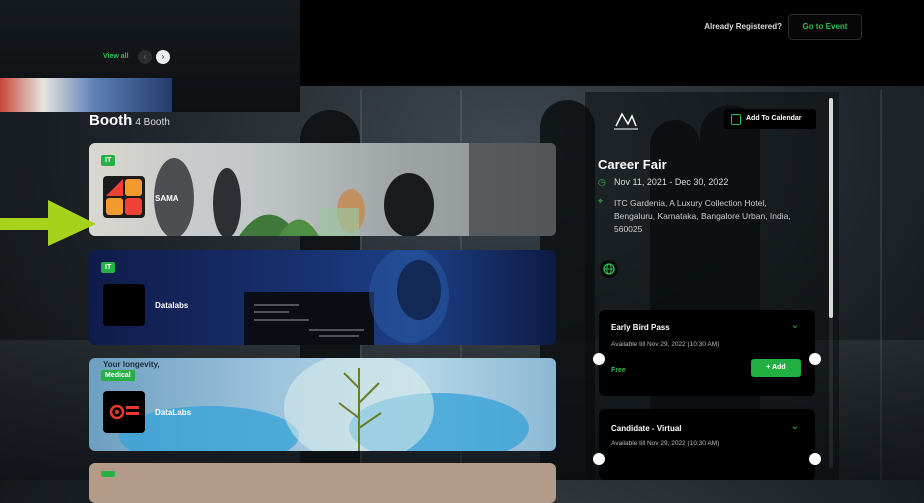 This screenshot has width=924, height=503. I want to click on booth-card: Your longevity, quality Medical DataLabs, so click(322, 404).